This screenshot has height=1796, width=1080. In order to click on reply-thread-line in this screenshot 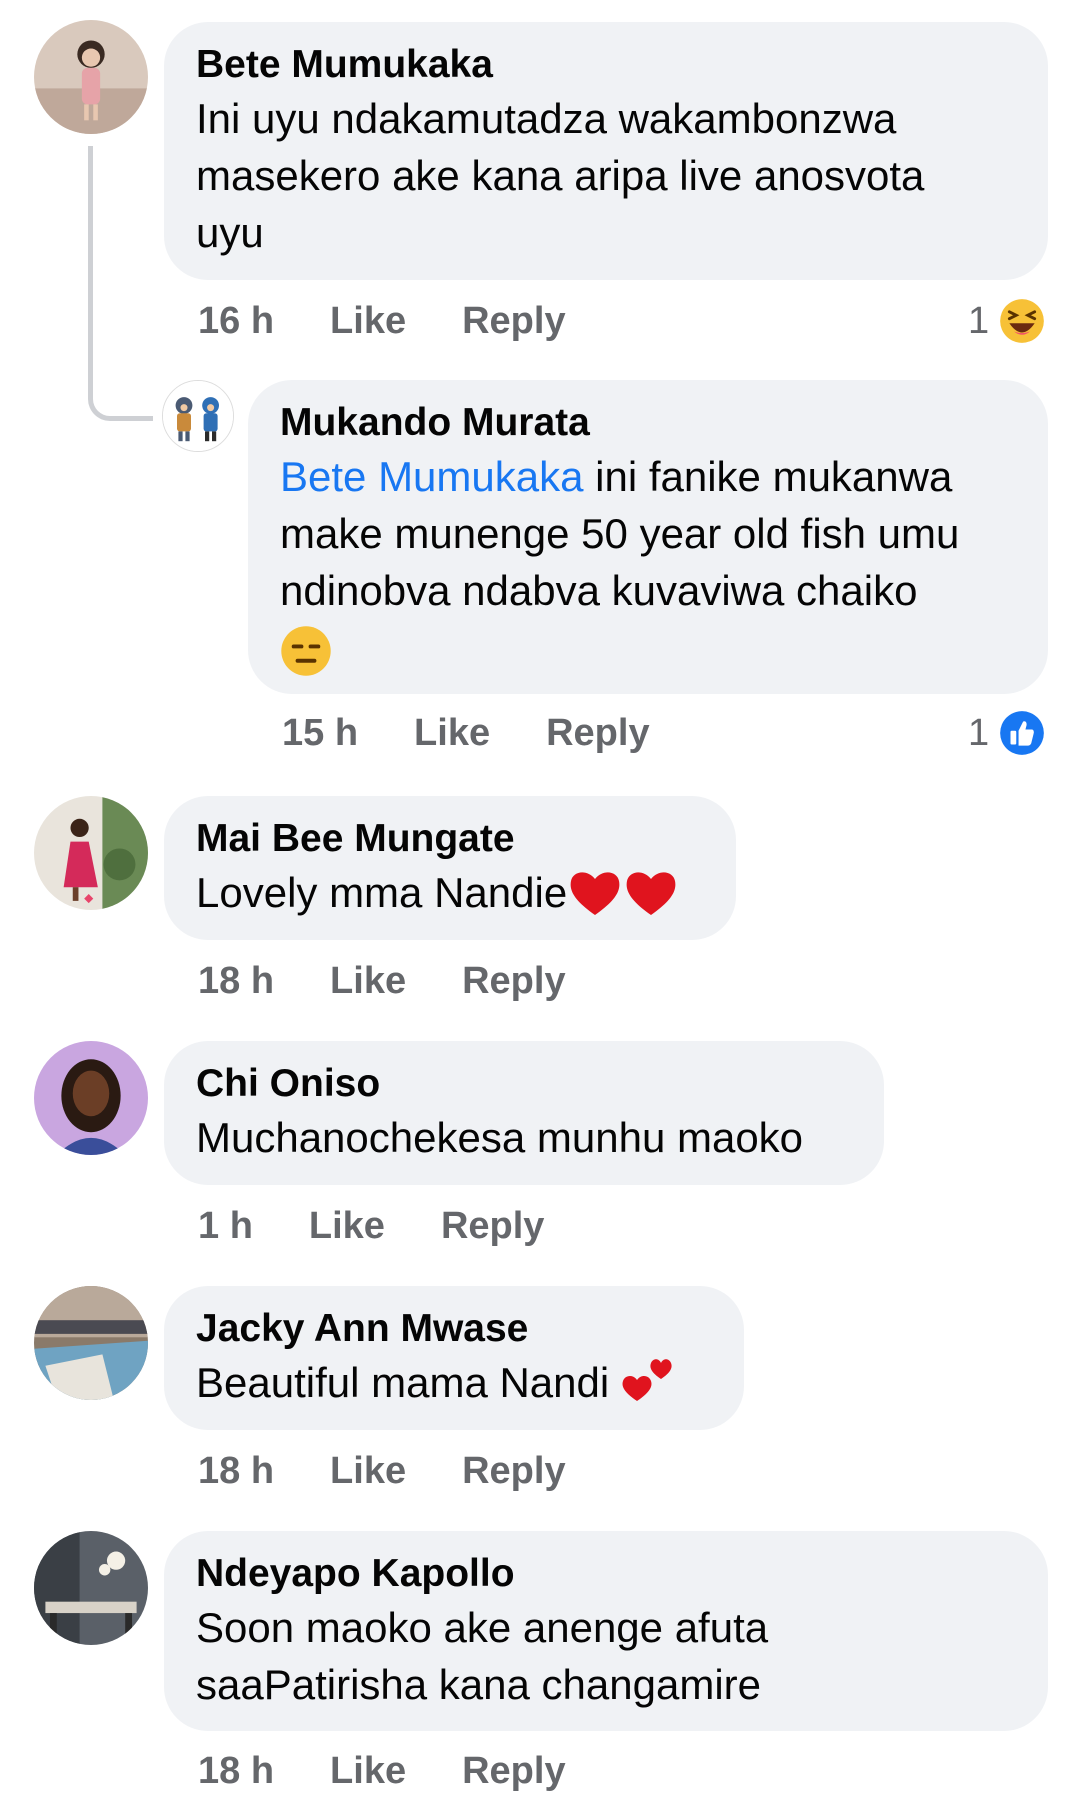, I will do `click(120, 283)`.